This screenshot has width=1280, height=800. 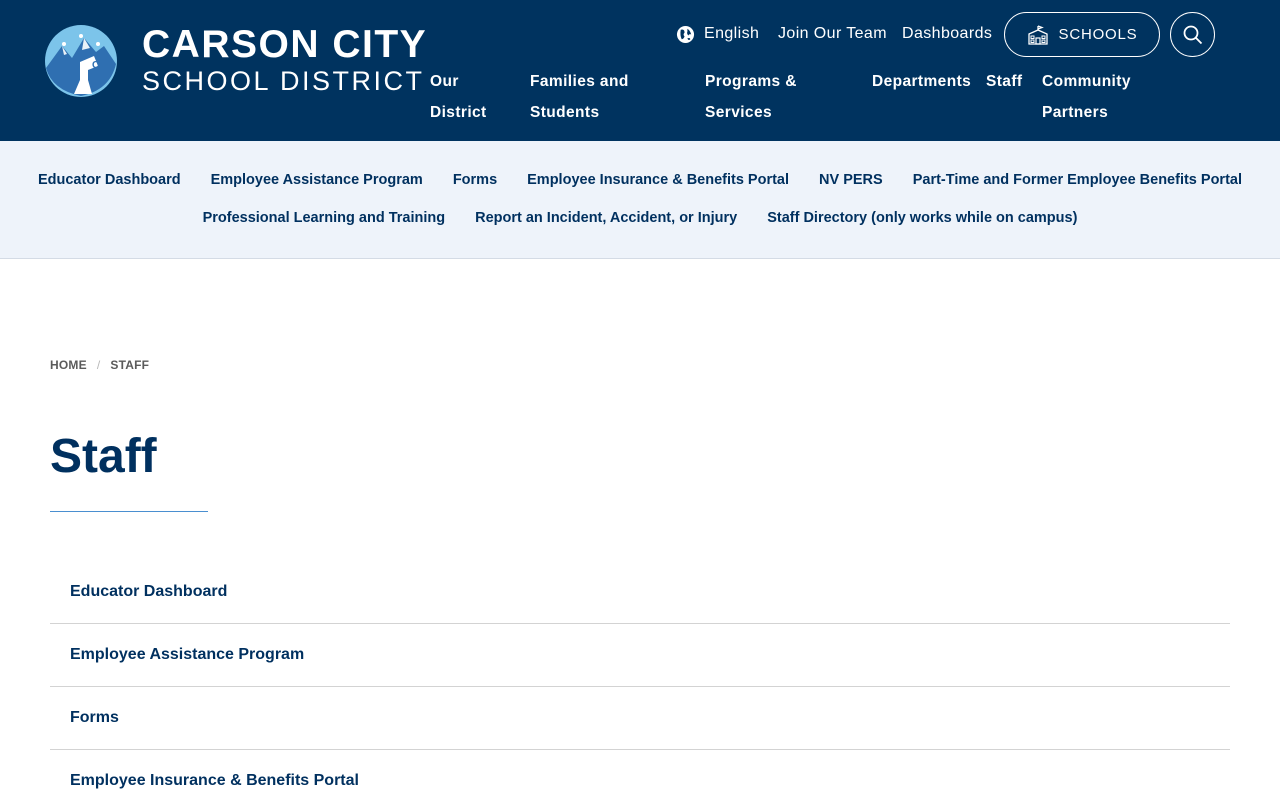 I want to click on nav-families-and-students: Families and Students, so click(x=600, y=97).